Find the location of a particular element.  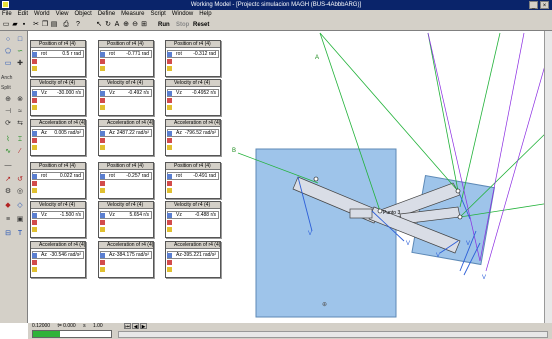

meter-acceleration: Acceleration of r4 (4) Az 2487.22 rad/s² is located at coordinates (126, 137).